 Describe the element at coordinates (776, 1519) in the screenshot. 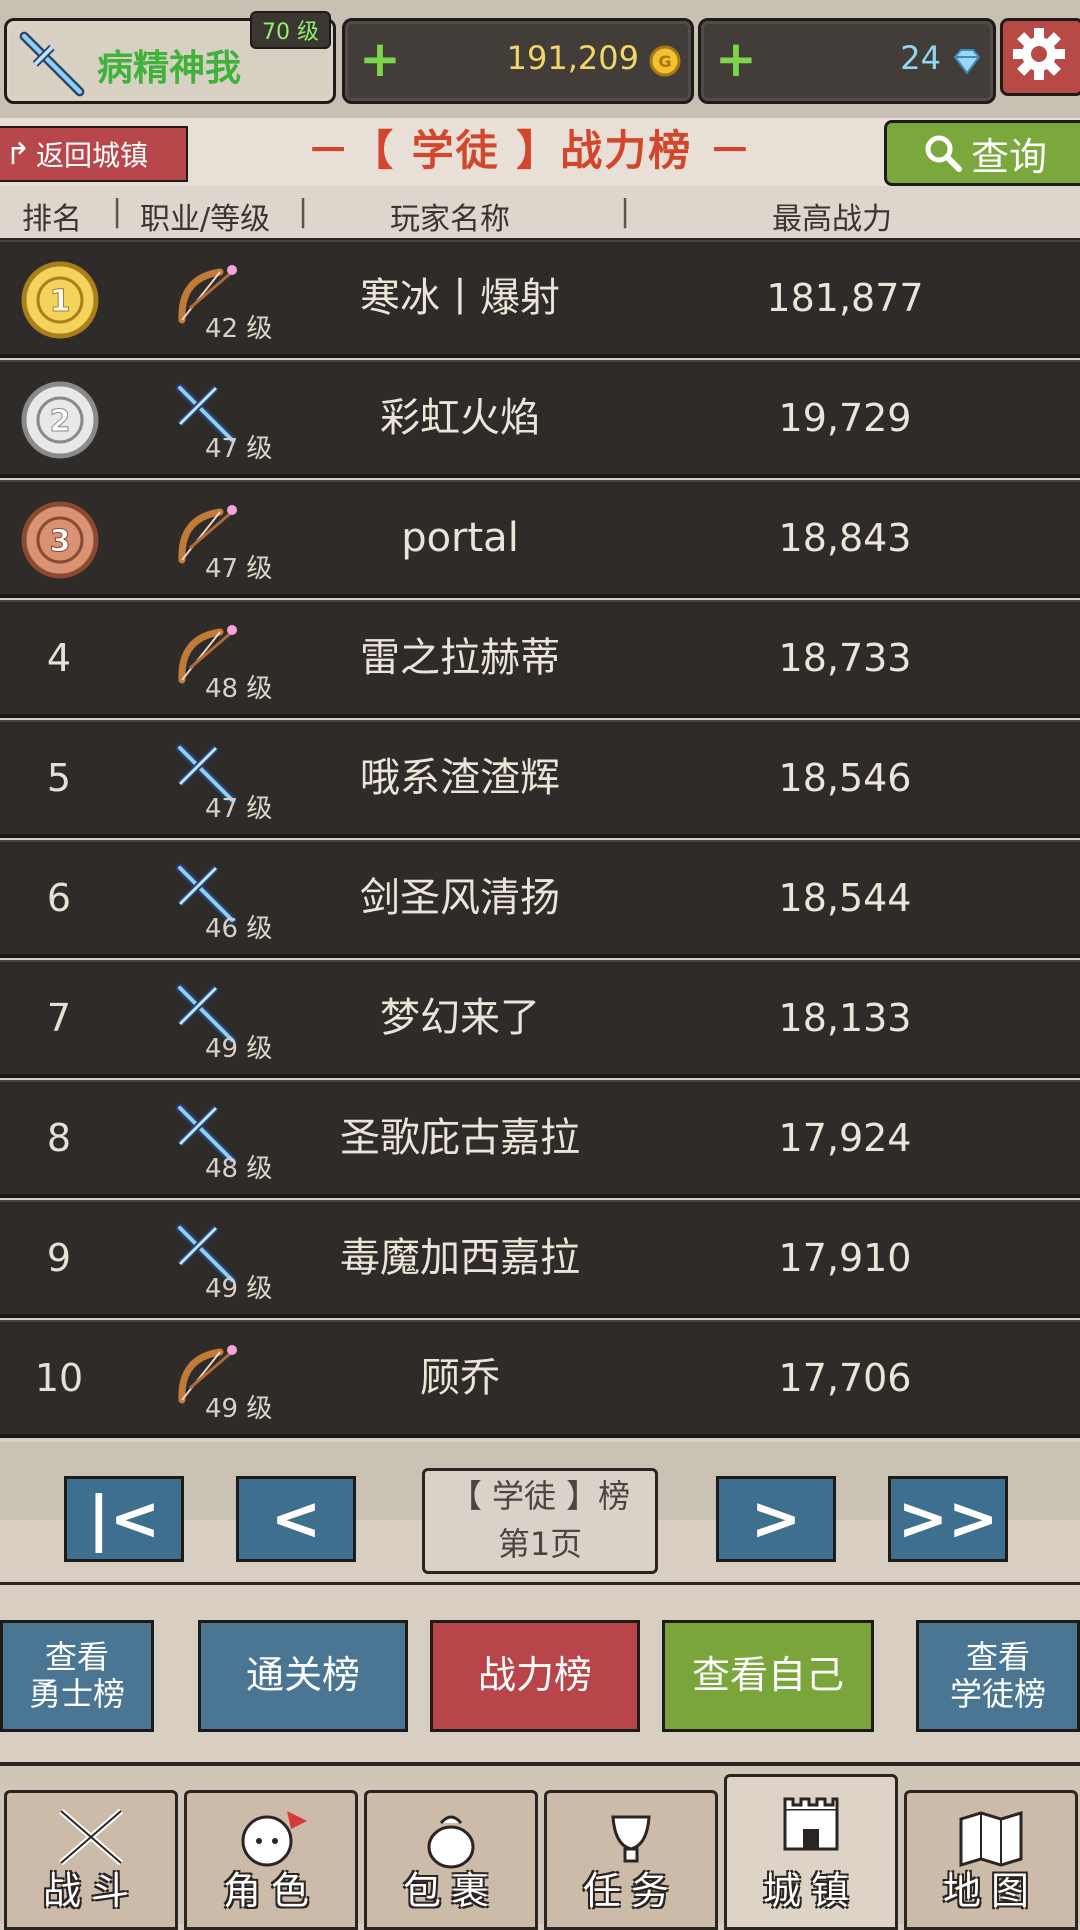

I see `next-page-button: >` at that location.